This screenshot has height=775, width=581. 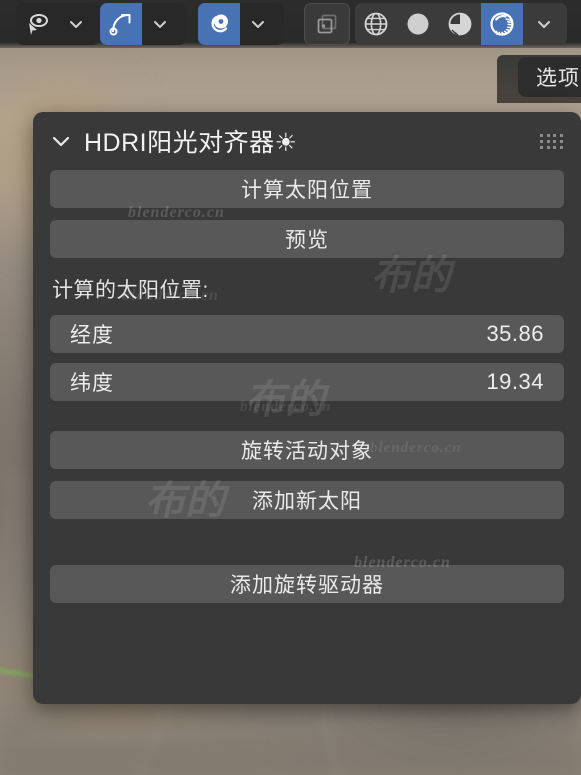 I want to click on options-button-label: 选项, so click(x=558, y=78).